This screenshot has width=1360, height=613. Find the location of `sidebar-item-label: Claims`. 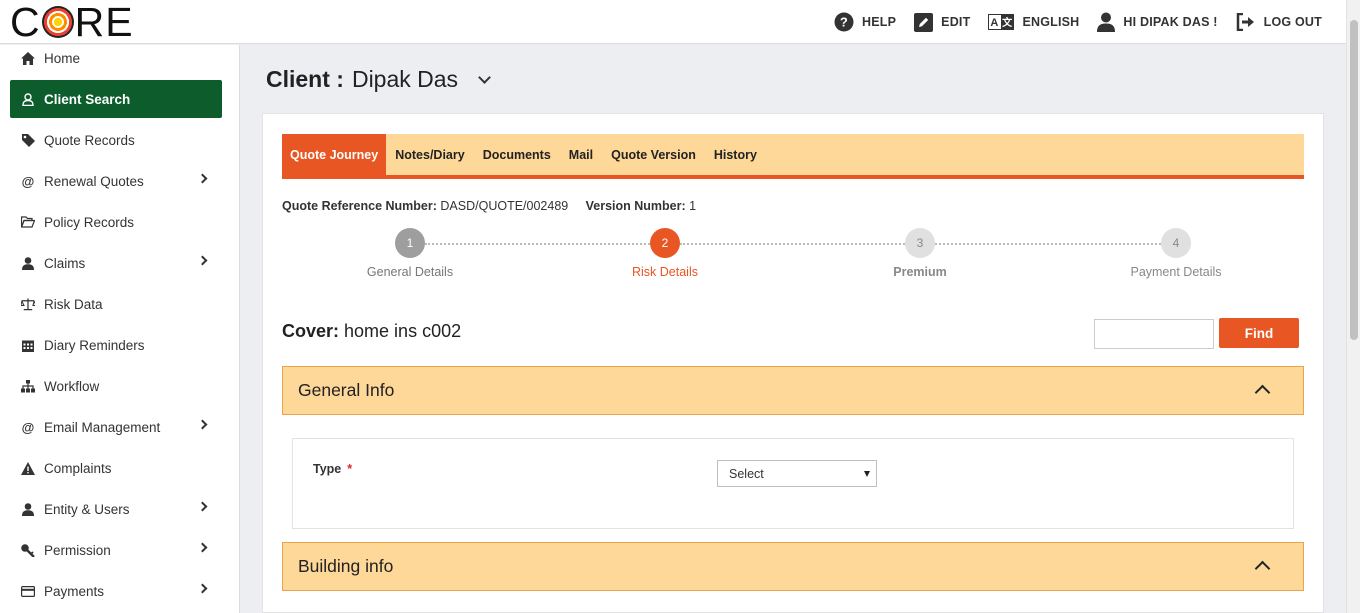

sidebar-item-label: Claims is located at coordinates (65, 263).